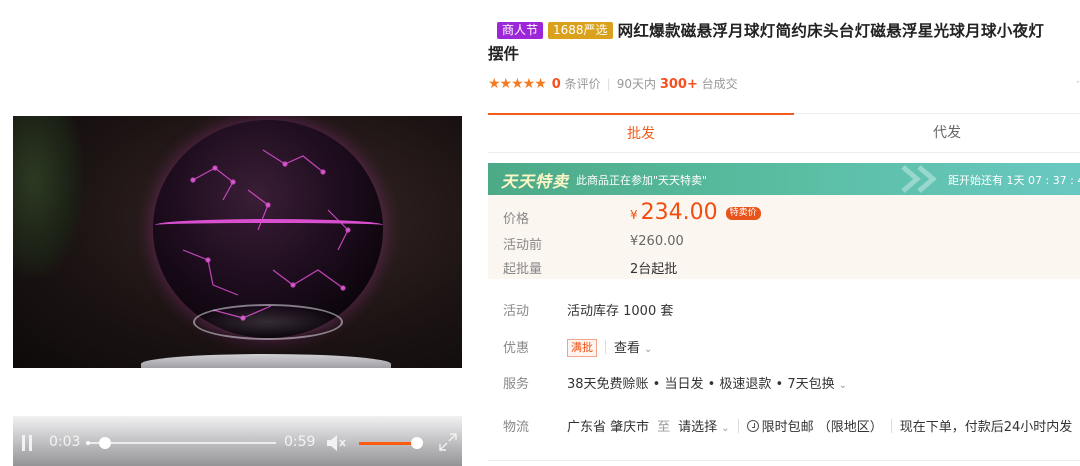  What do you see at coordinates (88, 443) in the screenshot?
I see `progress-start-dot` at bounding box center [88, 443].